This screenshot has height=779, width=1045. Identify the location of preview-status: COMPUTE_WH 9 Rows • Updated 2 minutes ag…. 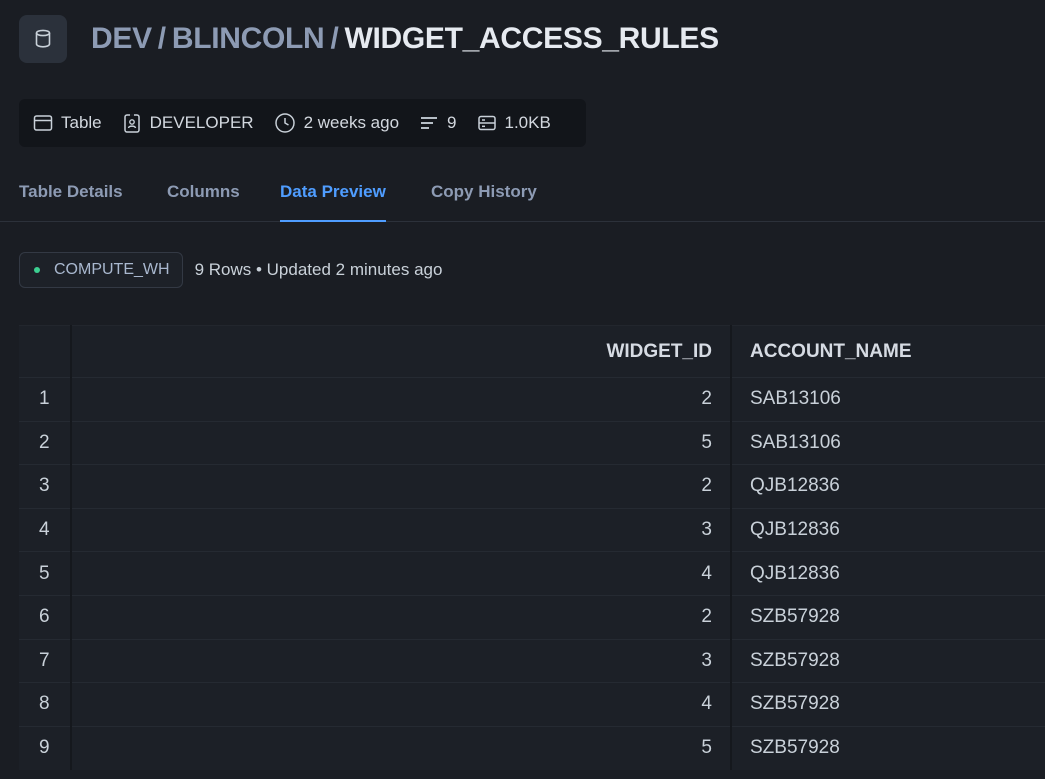
(230, 270).